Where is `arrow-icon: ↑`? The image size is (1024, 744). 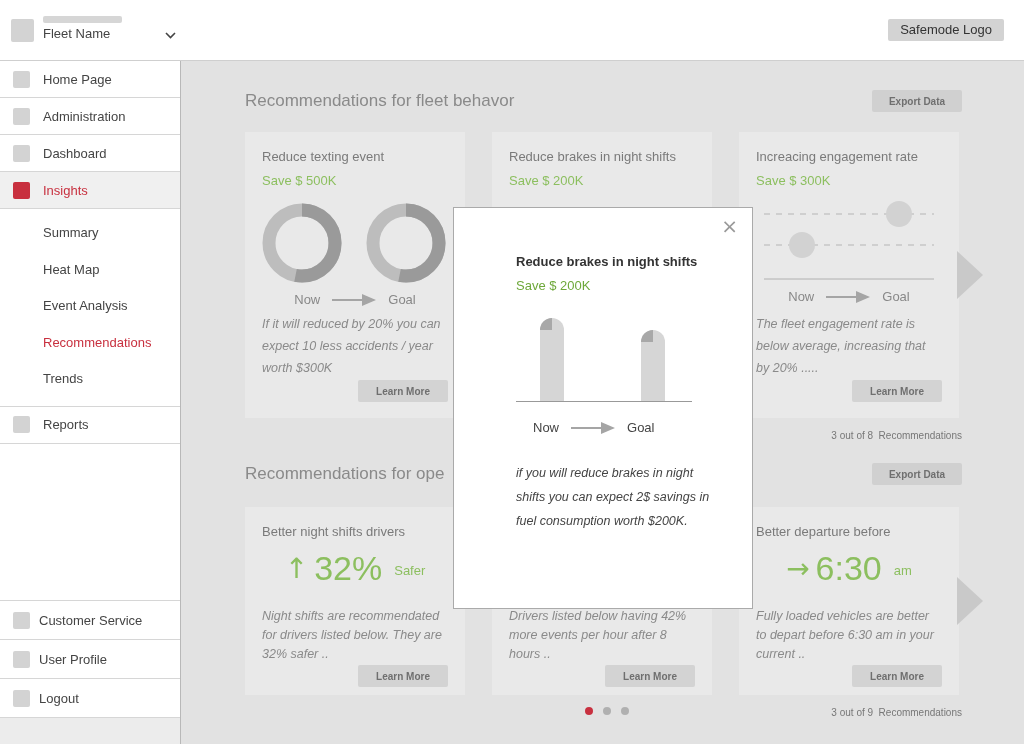 arrow-icon: ↑ is located at coordinates (296, 568).